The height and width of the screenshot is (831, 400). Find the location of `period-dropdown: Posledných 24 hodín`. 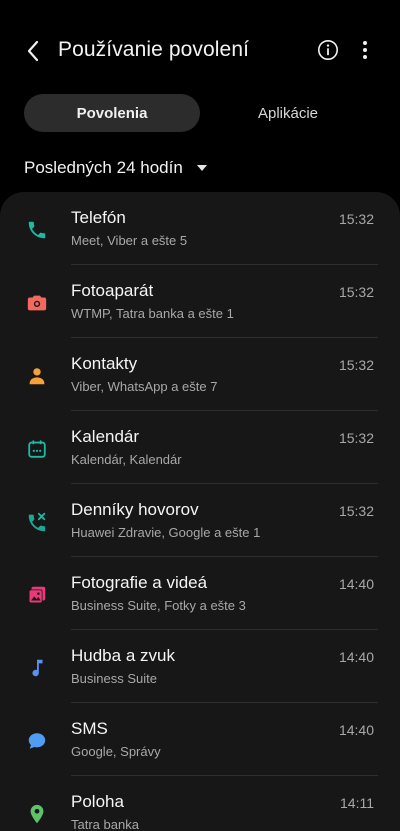

period-dropdown: Posledných 24 hodín is located at coordinates (115, 168).